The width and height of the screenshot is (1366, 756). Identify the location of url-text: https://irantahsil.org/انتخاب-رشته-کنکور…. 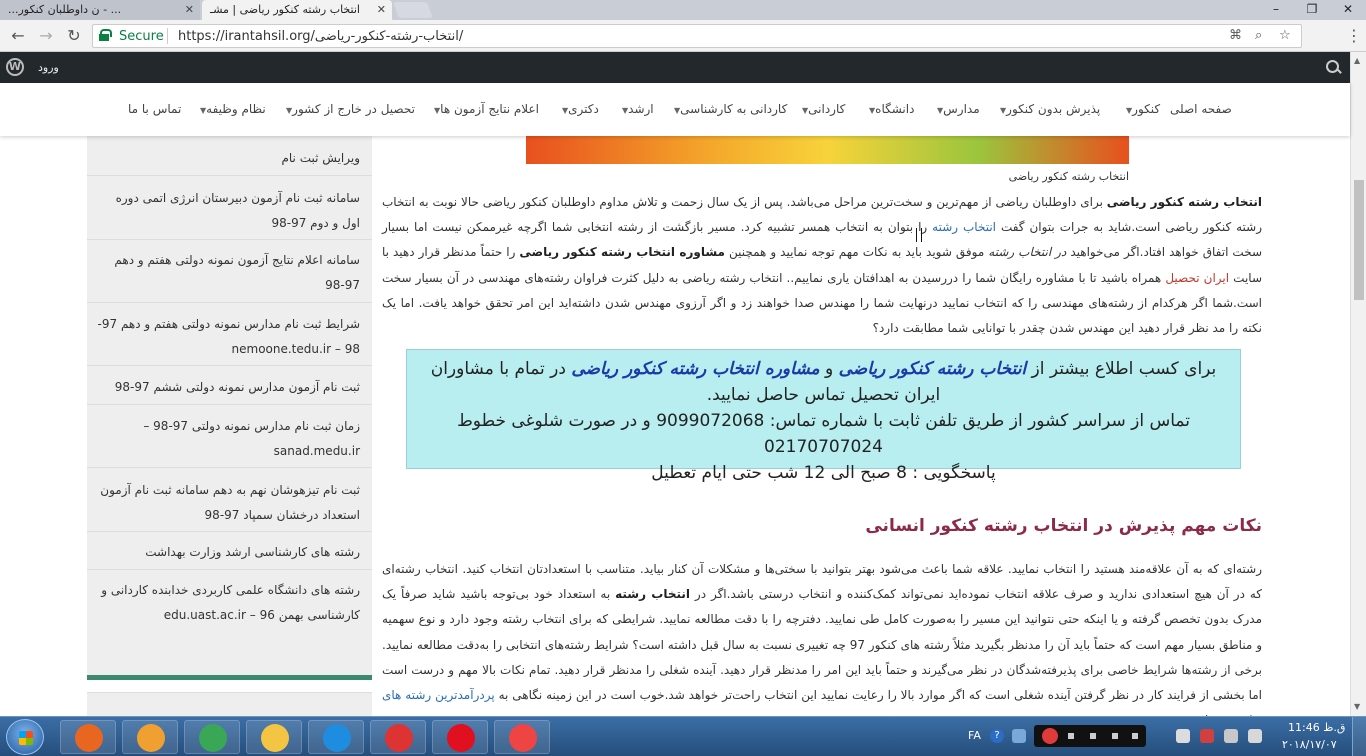
(320, 36).